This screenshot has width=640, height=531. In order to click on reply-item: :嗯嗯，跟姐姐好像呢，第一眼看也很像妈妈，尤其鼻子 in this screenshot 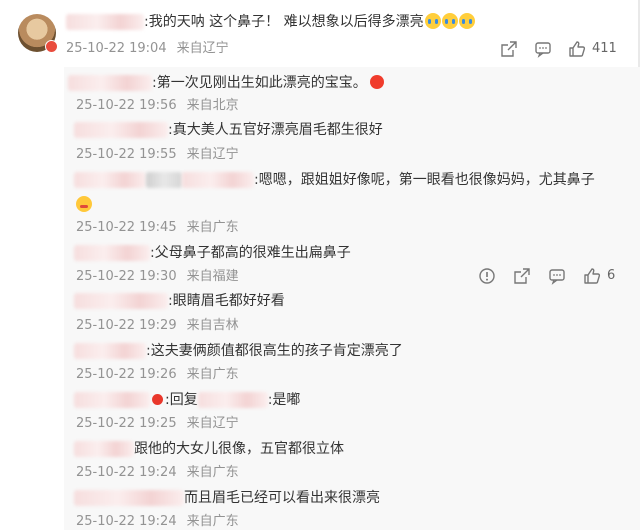, I will do `click(334, 180)`.